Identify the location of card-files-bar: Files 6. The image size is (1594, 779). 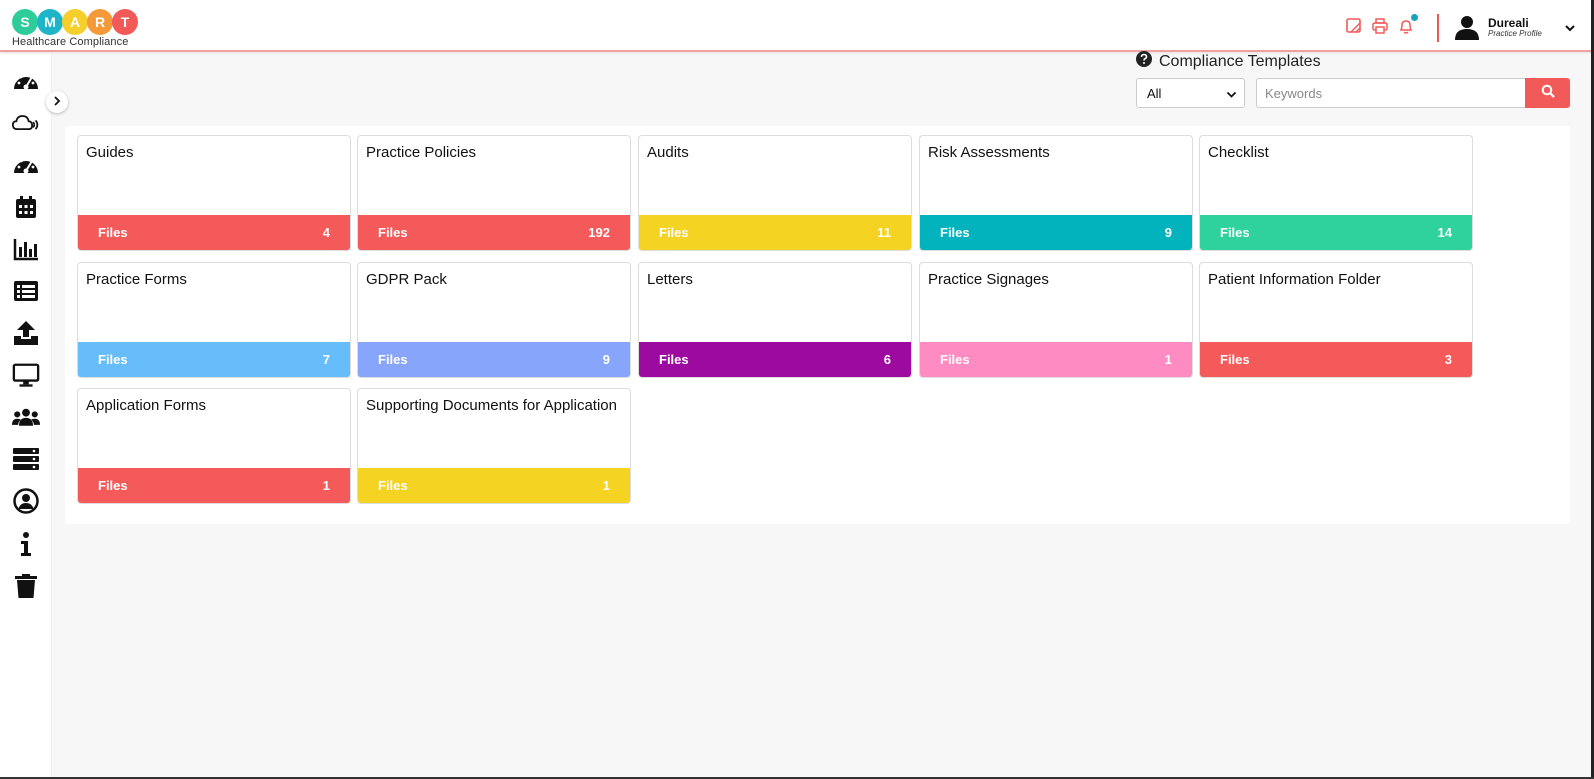
(775, 359).